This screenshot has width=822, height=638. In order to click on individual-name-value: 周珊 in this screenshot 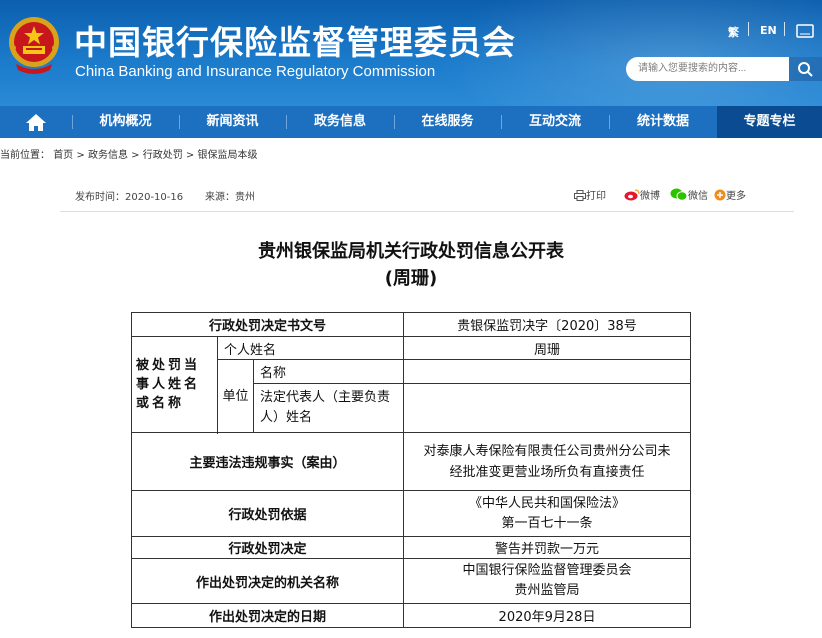, I will do `click(547, 348)`.